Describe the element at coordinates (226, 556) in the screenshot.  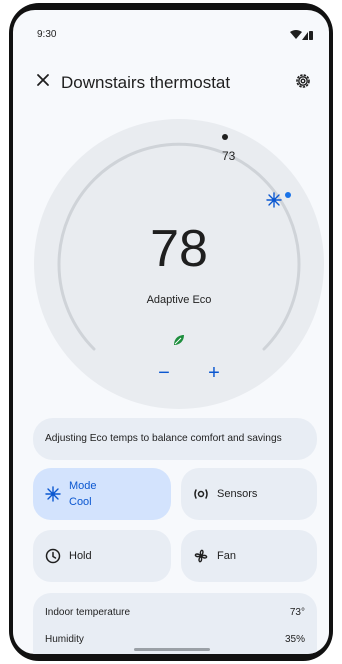
I see `fan-label: Fan` at that location.